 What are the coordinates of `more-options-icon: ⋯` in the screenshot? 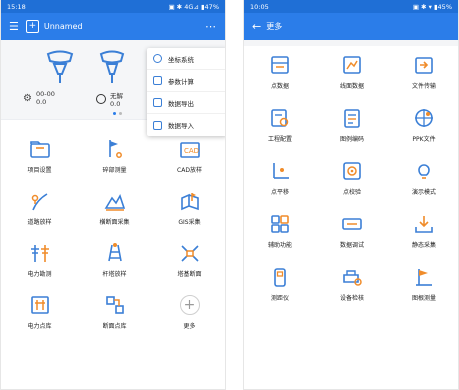 It's located at (211, 26).